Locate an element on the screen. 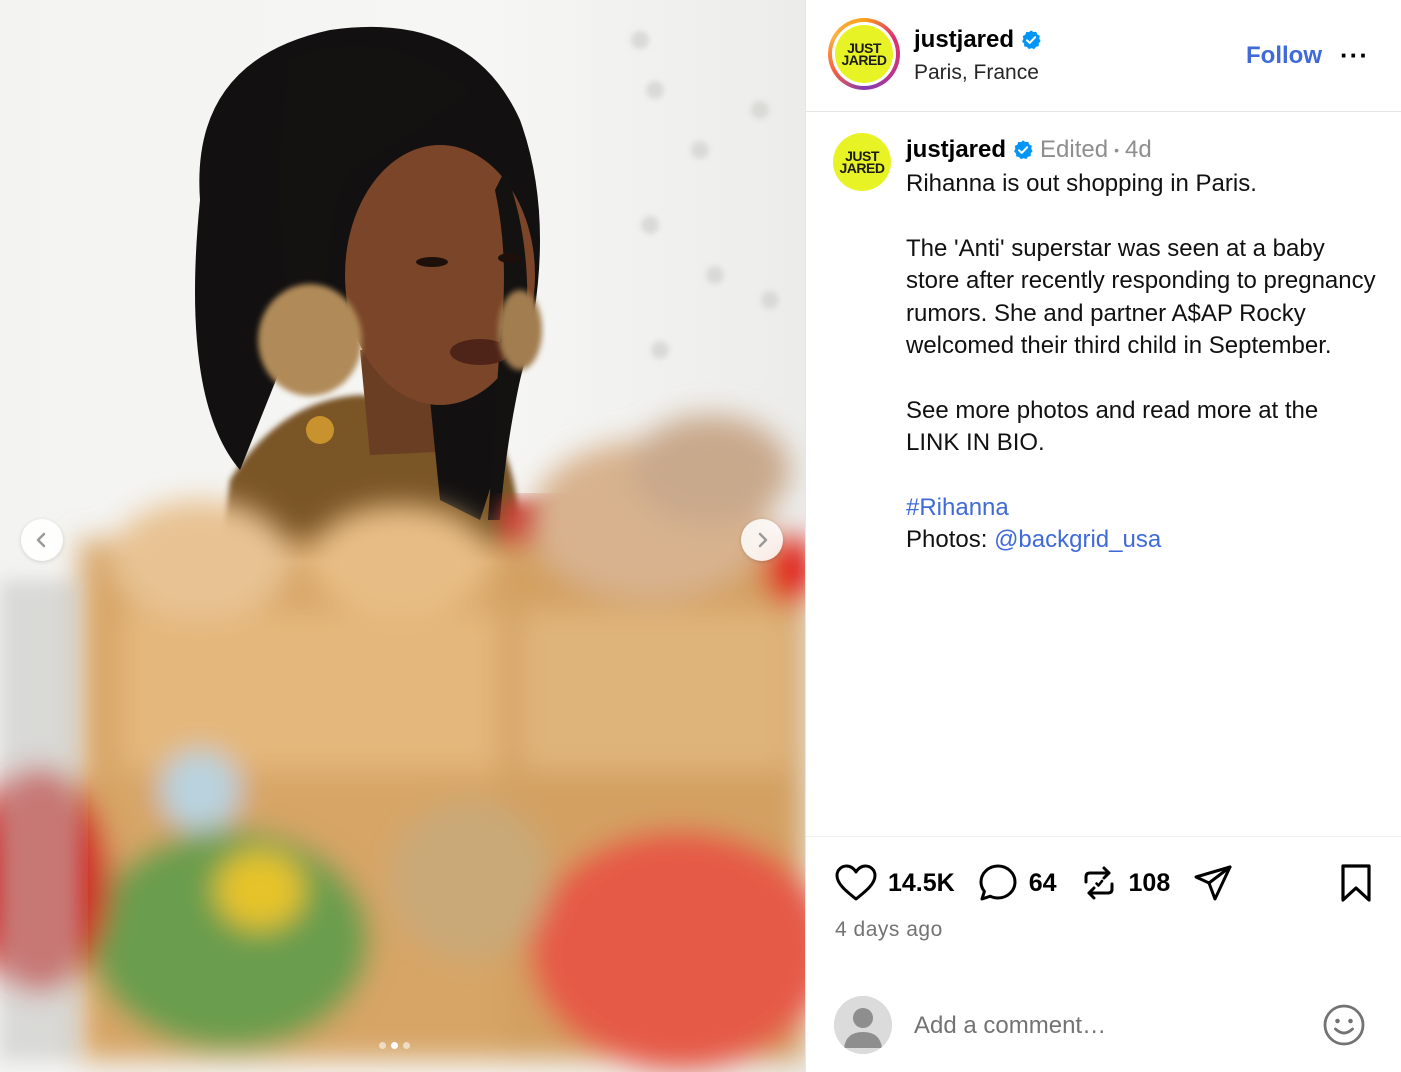 This screenshot has height=1072, width=1401. send-icon is located at coordinates (1213, 883).